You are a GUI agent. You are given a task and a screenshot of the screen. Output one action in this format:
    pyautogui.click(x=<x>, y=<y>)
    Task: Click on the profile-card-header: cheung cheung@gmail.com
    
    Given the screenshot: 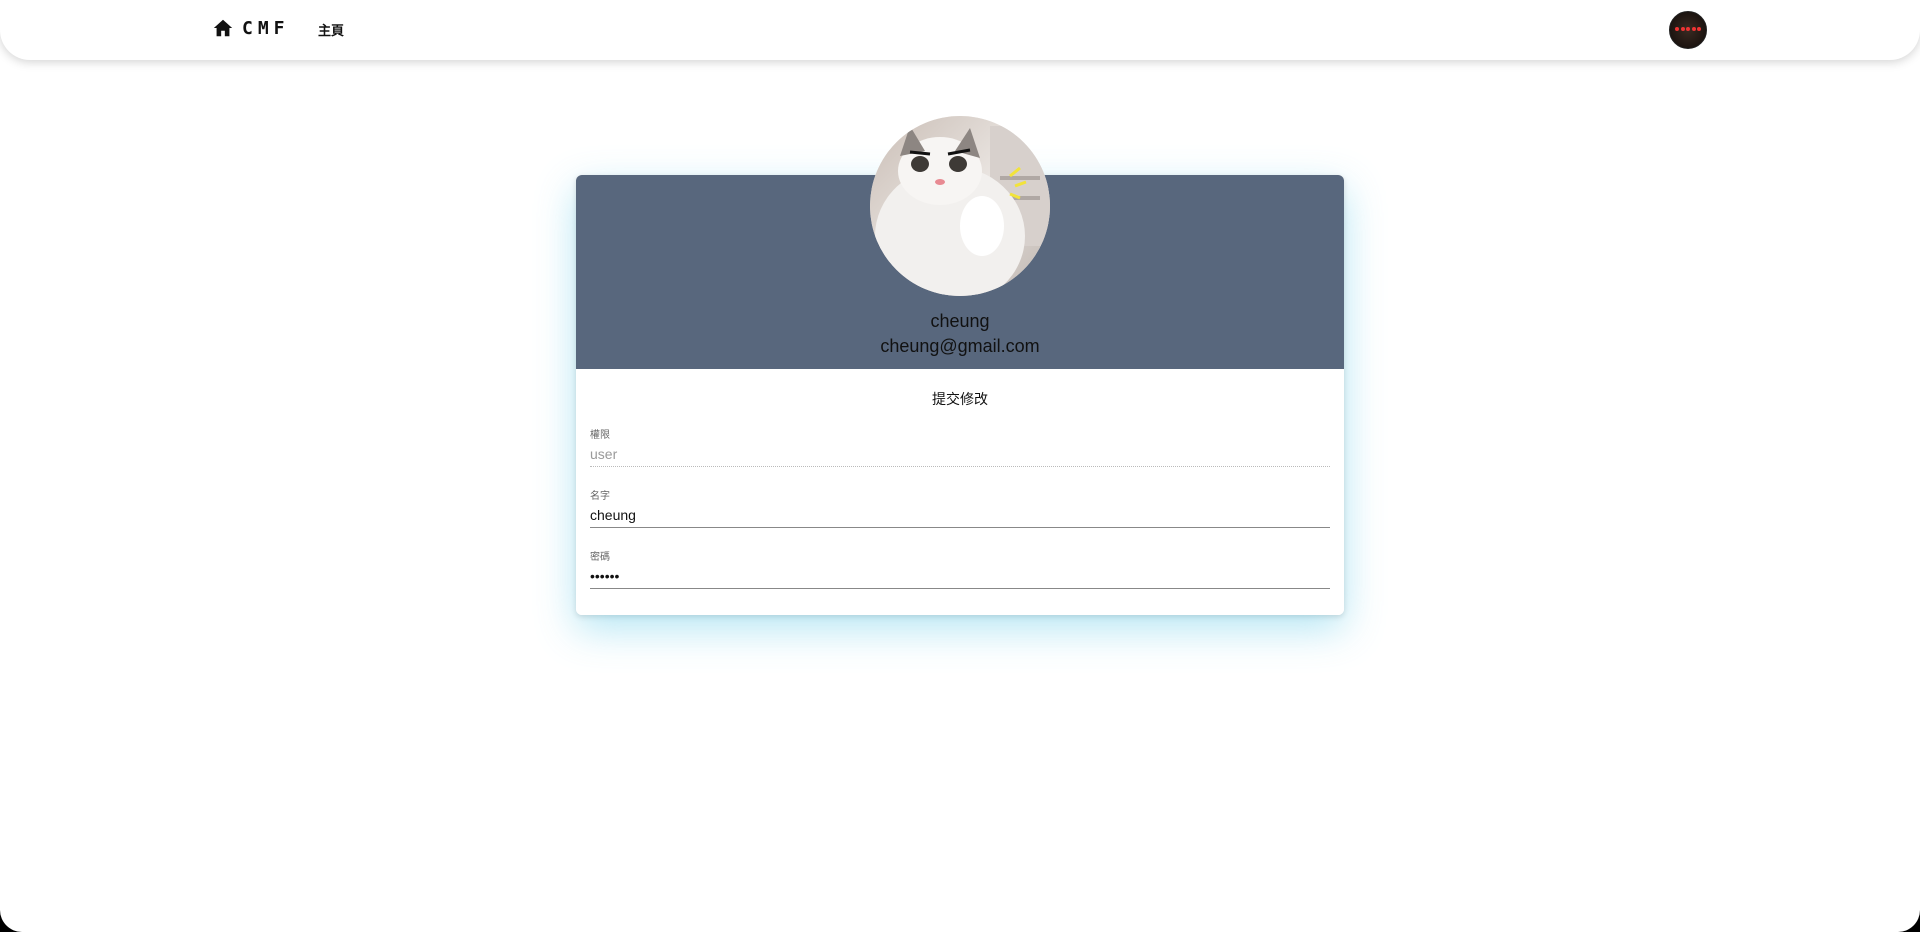 What is the action you would take?
    pyautogui.click(x=960, y=242)
    